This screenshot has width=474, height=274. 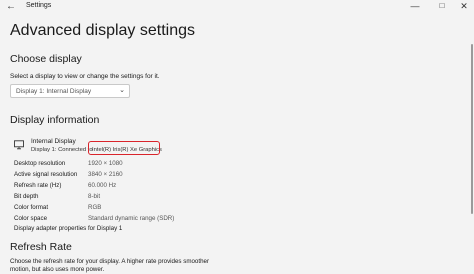 I want to click on close-button: ✕, so click(x=464, y=6).